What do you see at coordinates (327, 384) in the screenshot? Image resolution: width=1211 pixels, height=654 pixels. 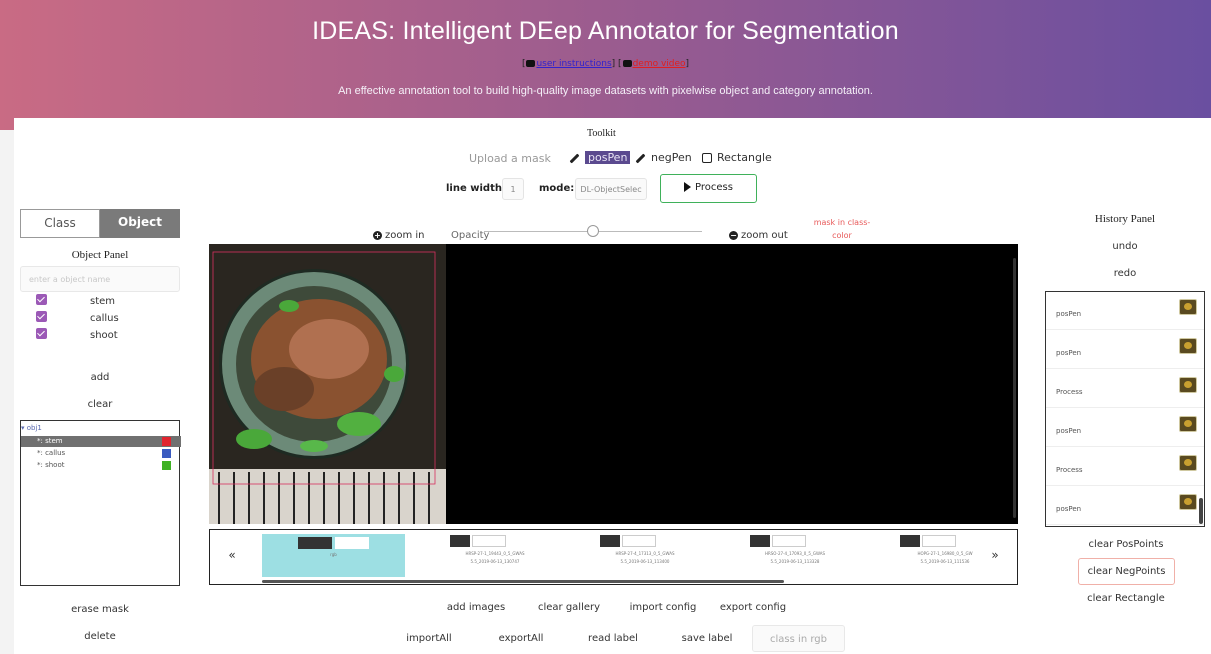 I see `image-view` at bounding box center [327, 384].